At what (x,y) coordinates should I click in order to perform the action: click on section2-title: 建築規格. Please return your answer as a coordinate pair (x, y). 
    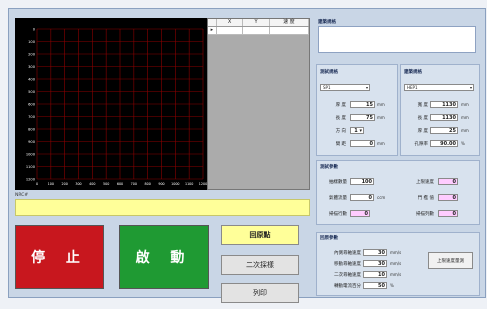
    Looking at the image, I should click on (413, 72).